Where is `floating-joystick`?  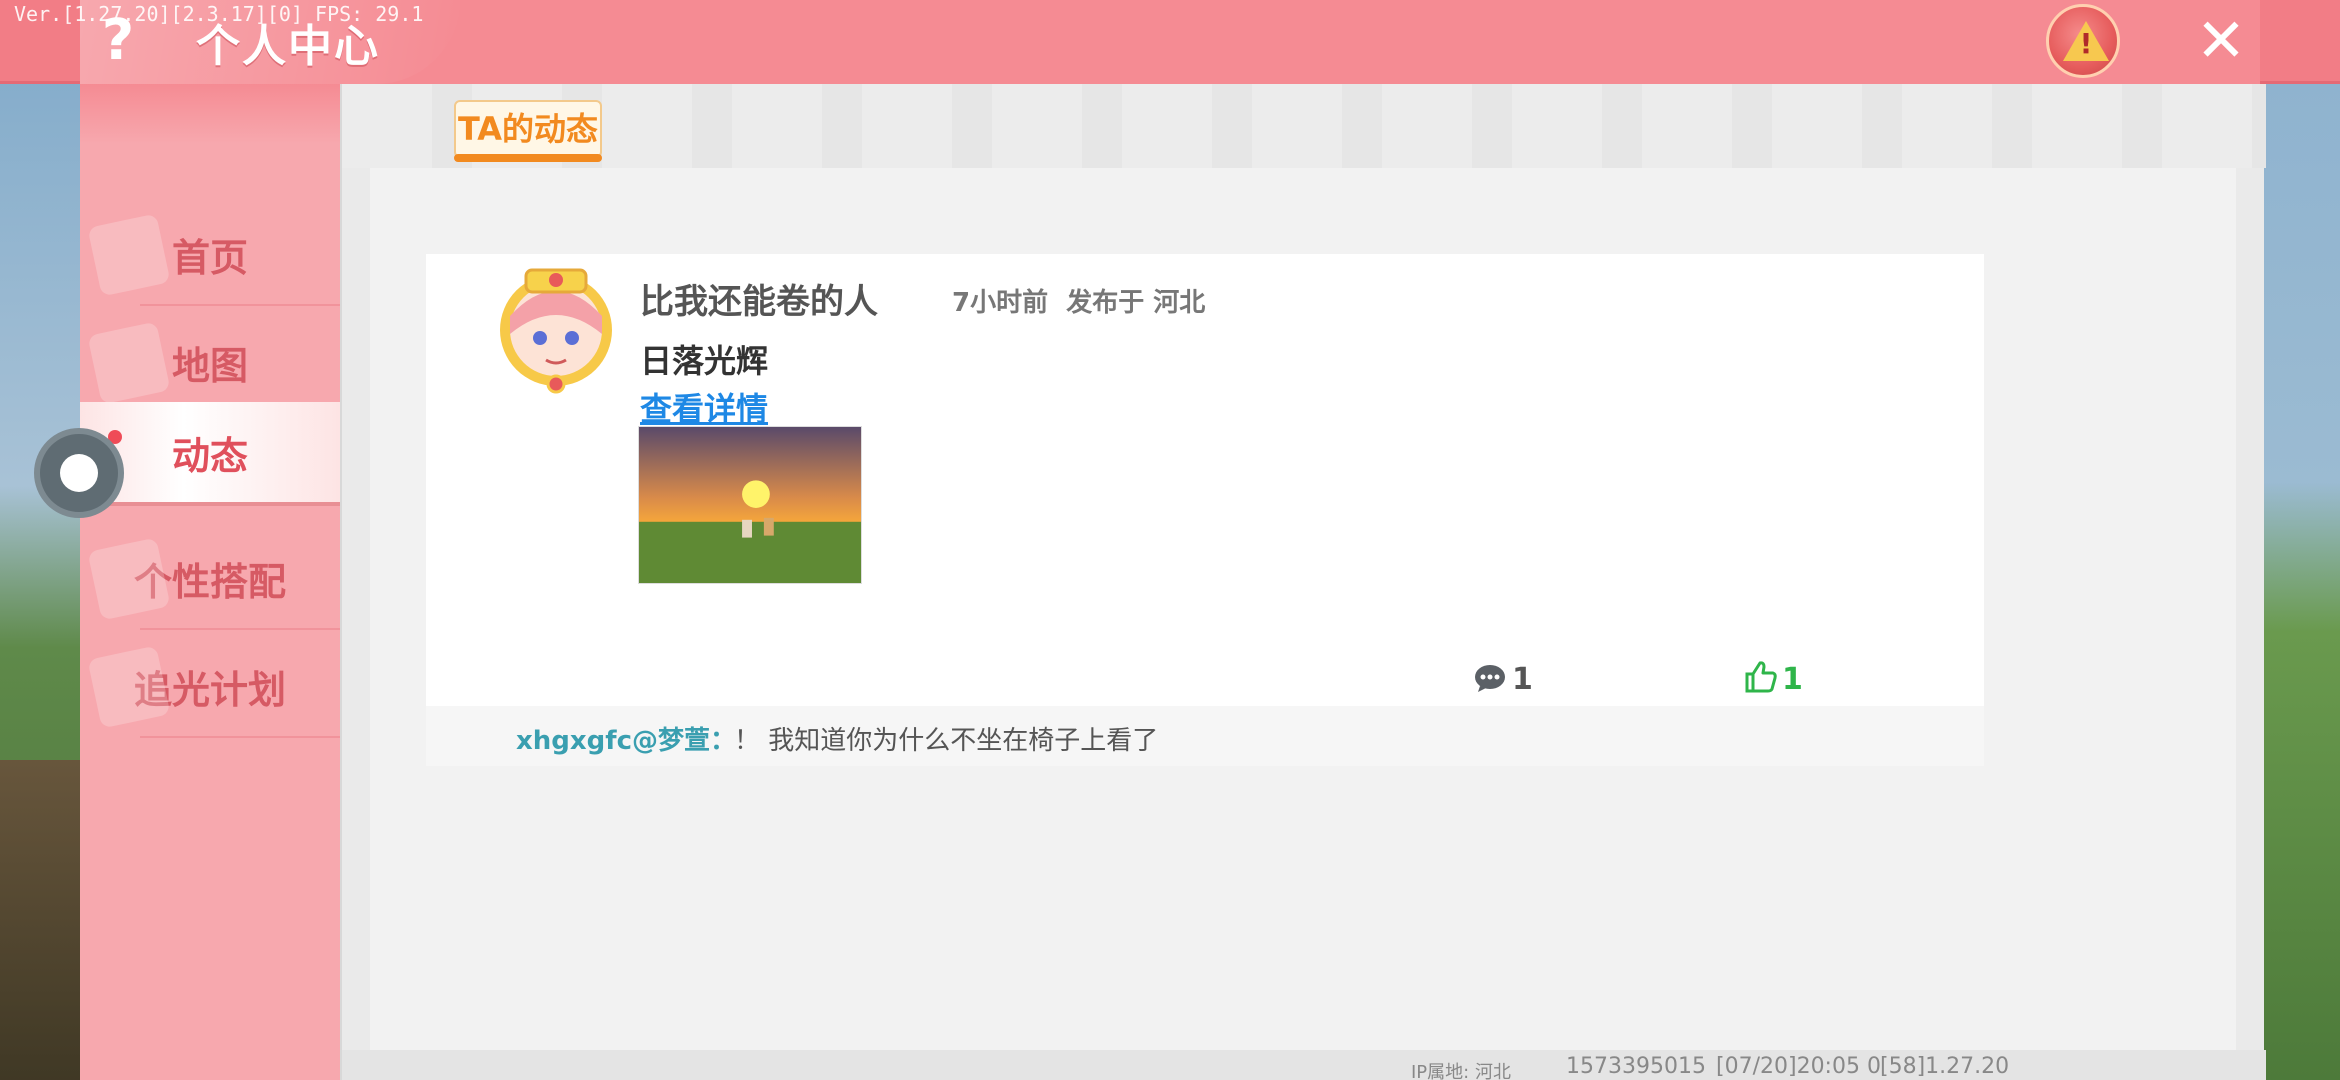
floating-joystick is located at coordinates (79, 473).